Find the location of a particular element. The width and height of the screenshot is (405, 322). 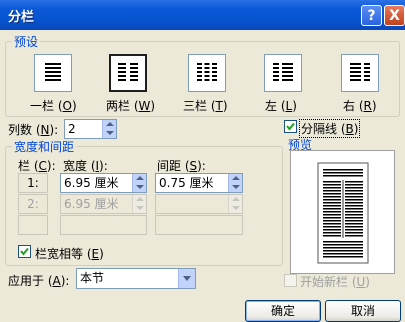

equal-width-label: 栏宽相等 (E) is located at coordinates (69, 253).